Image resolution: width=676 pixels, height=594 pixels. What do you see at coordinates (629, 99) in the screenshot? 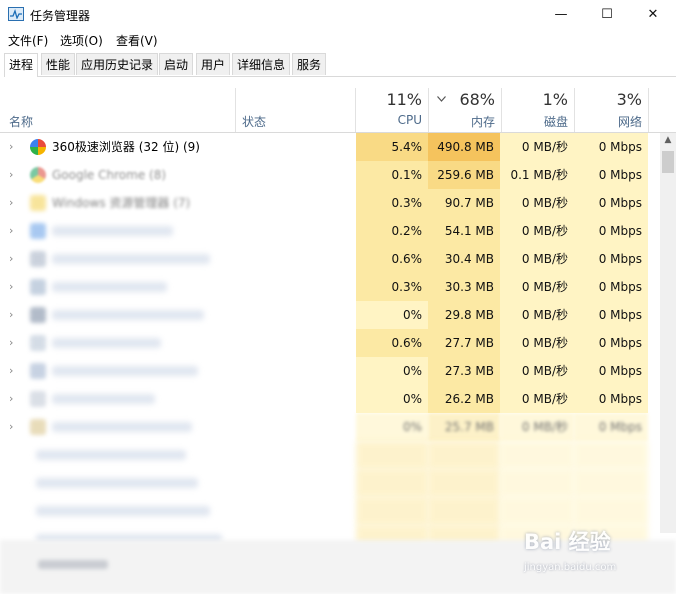
I see `network-total: 3%` at bounding box center [629, 99].